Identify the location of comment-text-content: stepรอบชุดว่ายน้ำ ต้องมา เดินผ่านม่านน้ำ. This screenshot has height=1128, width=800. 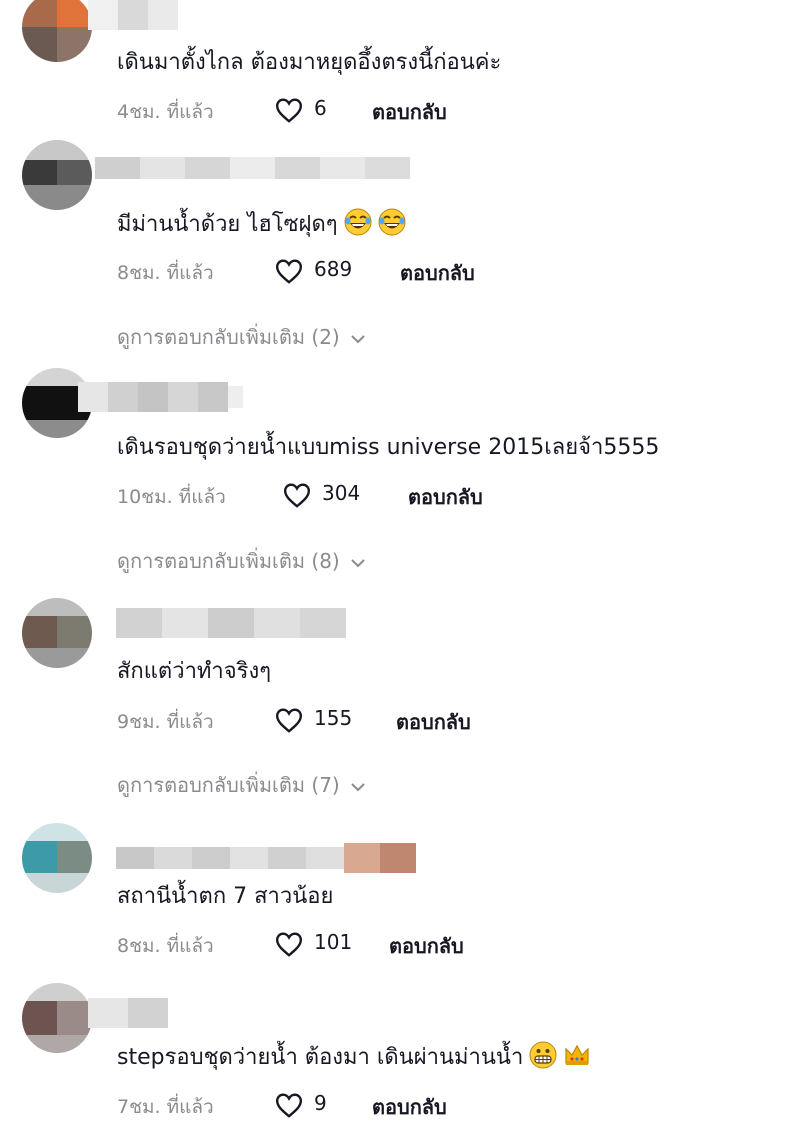
(320, 1057).